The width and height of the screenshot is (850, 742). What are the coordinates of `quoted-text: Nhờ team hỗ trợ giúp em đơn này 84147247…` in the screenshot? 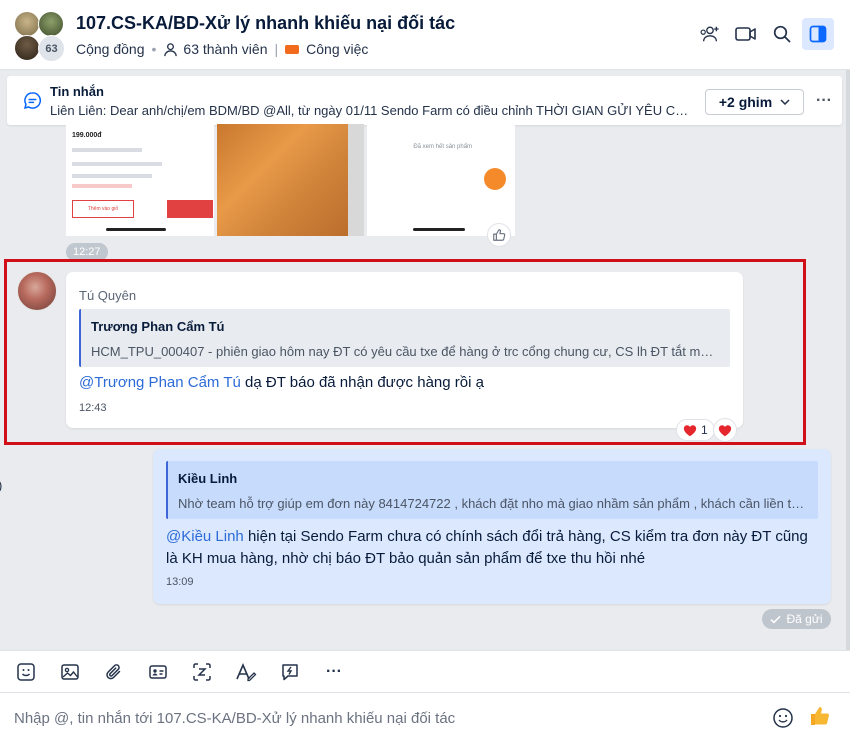 It's located at (493, 503).